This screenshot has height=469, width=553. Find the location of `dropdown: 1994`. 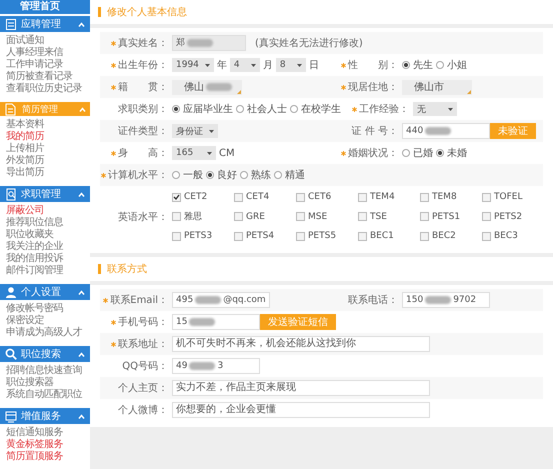

dropdown: 1994 is located at coordinates (193, 65).